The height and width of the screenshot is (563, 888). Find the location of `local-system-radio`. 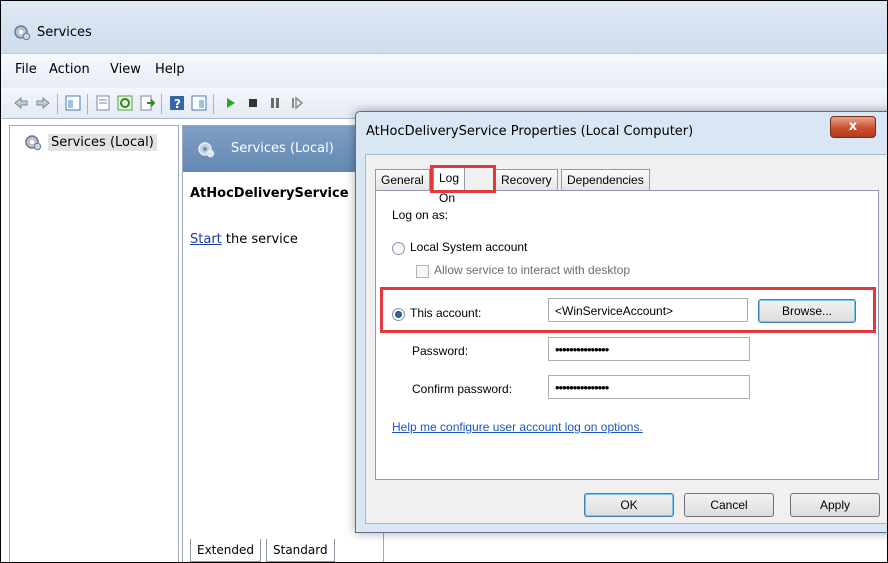

local-system-radio is located at coordinates (398, 248).